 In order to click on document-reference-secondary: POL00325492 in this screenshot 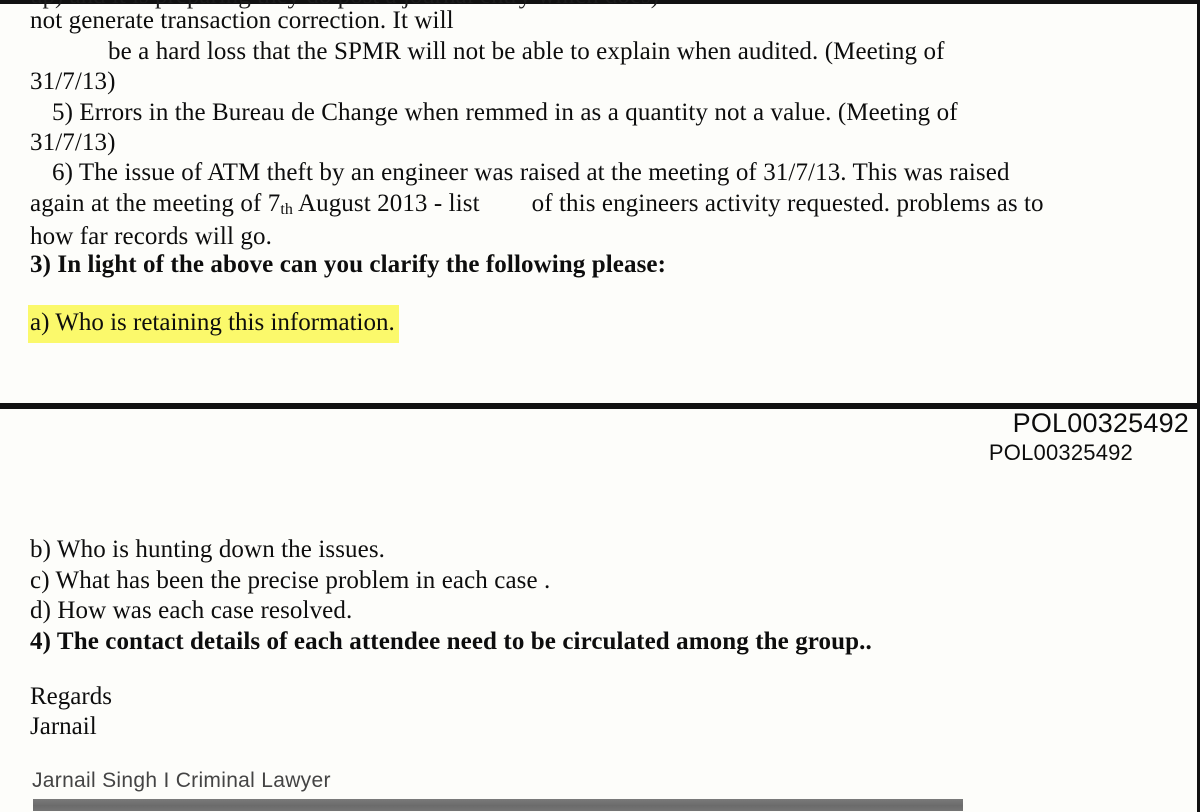, I will do `click(1060, 452)`.